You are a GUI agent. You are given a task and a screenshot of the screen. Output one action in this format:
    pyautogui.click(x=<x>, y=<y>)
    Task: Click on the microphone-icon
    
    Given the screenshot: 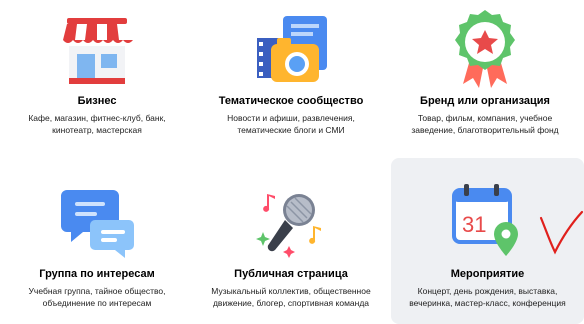 What is the action you would take?
    pyautogui.click(x=288, y=226)
    